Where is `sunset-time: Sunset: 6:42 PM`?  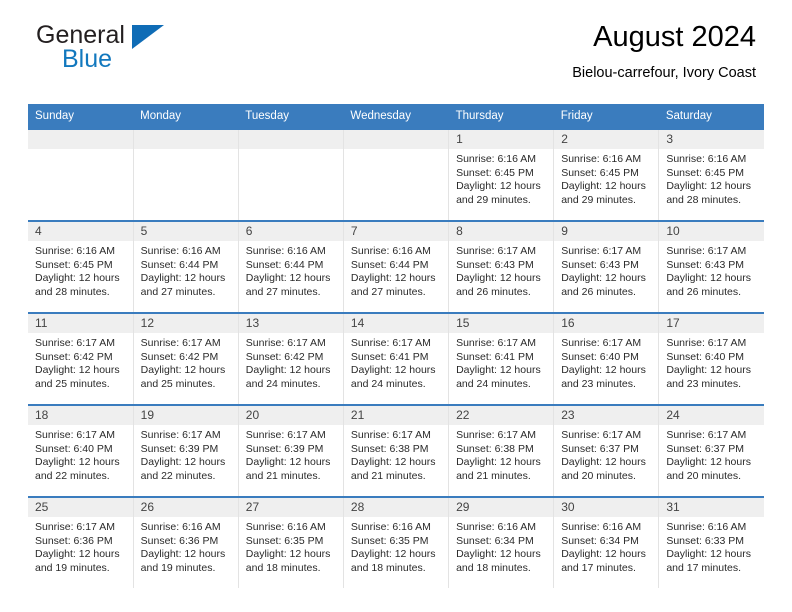
sunset-time: Sunset: 6:42 PM is located at coordinates (179, 356).